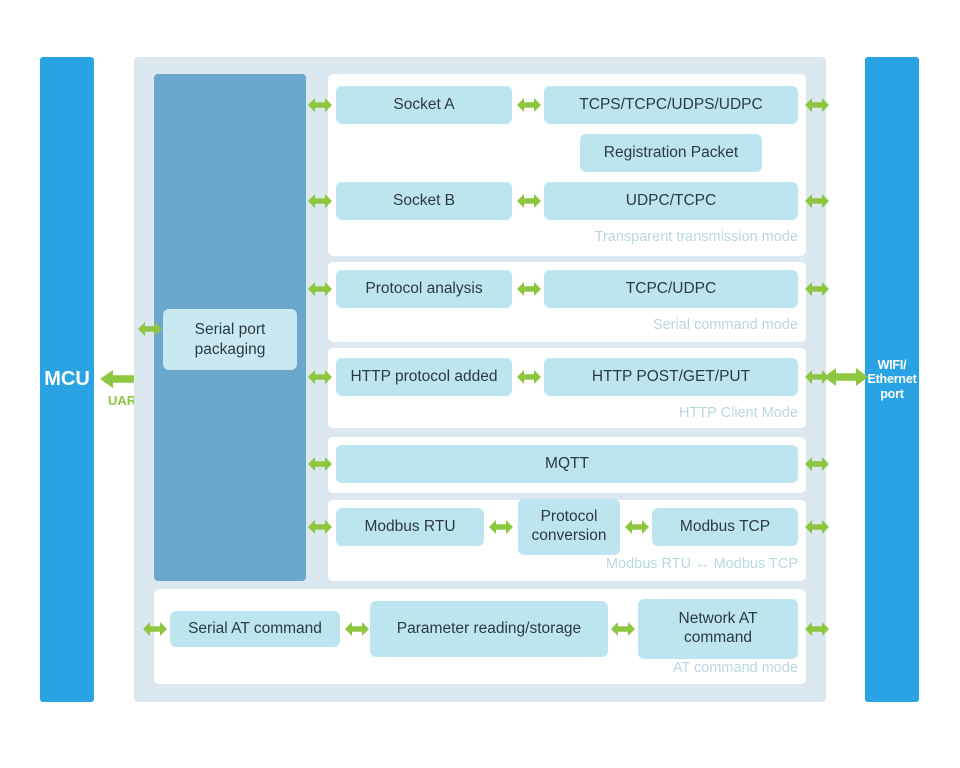  Describe the element at coordinates (320, 527) in the screenshot. I see `arrow-in-modbus-rtu-icon` at that location.